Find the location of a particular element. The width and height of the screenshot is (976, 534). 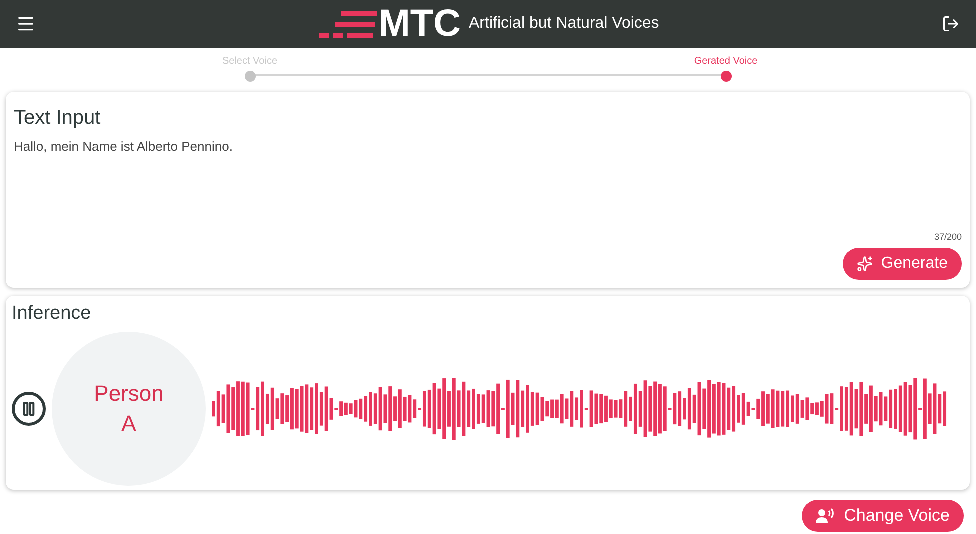

pause-button is located at coordinates (29, 409).